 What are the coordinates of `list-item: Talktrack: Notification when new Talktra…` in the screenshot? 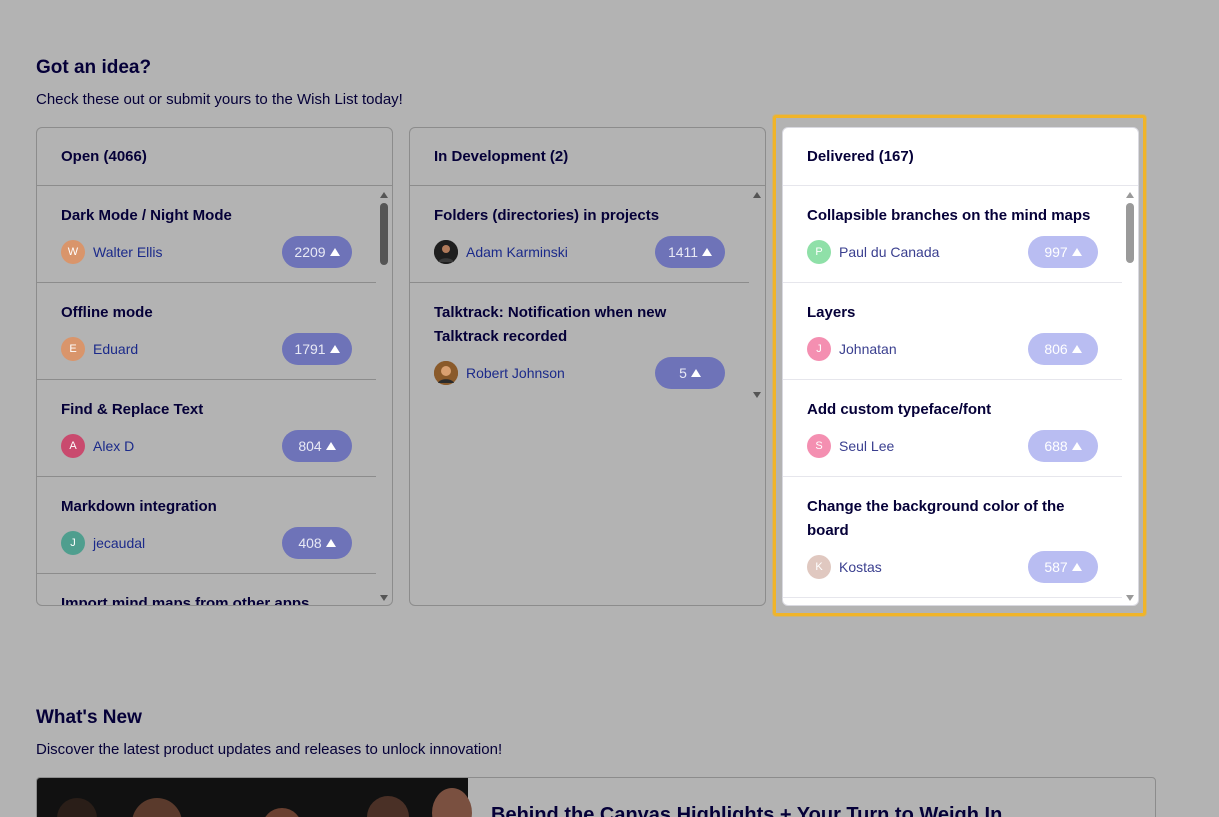 It's located at (579, 342).